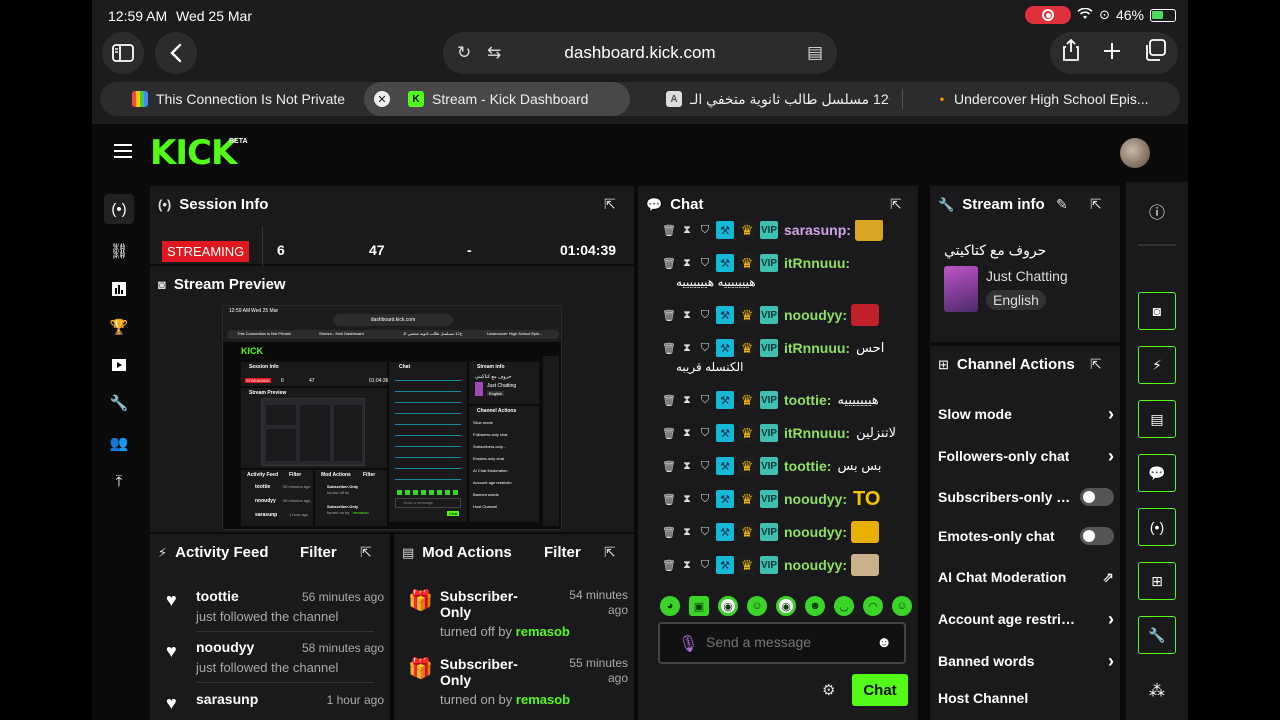  What do you see at coordinates (1071, 52) in the screenshot?
I see `share-icon` at bounding box center [1071, 52].